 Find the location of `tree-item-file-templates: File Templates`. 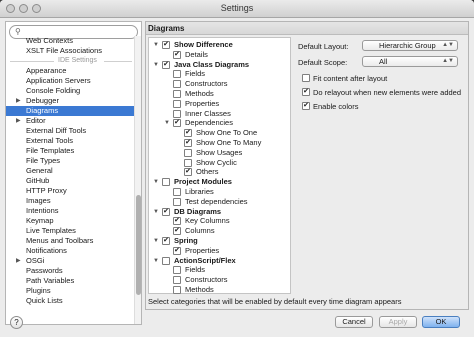

tree-item-file-templates: File Templates is located at coordinates (70, 151).